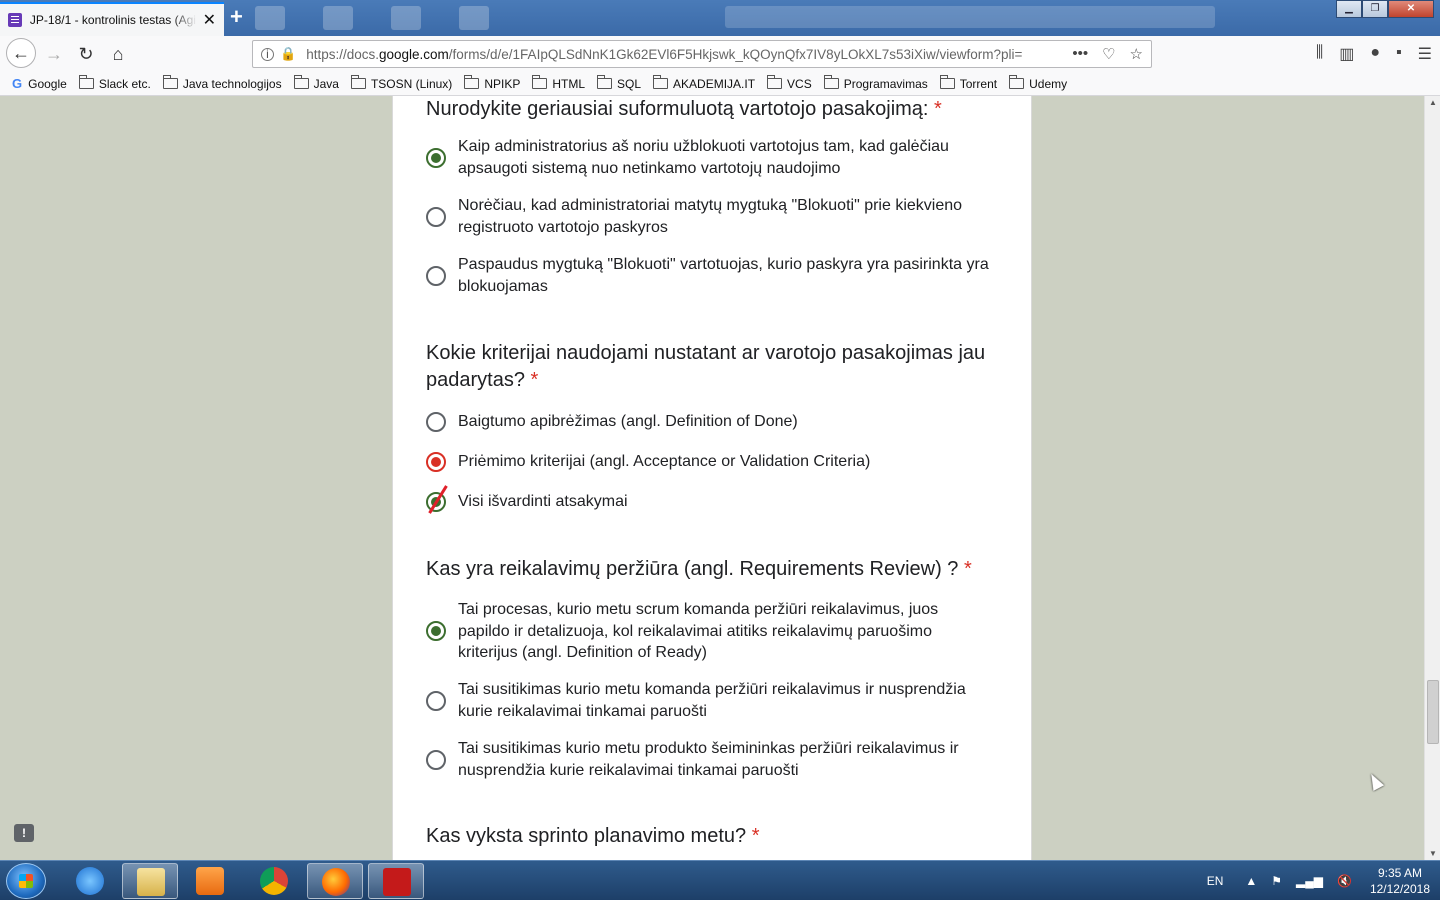 This screenshot has height=900, width=1440. I want to click on browser-tab-active: JP-18/1 - kontrolinis testas (Agi ✕, so click(112, 19).